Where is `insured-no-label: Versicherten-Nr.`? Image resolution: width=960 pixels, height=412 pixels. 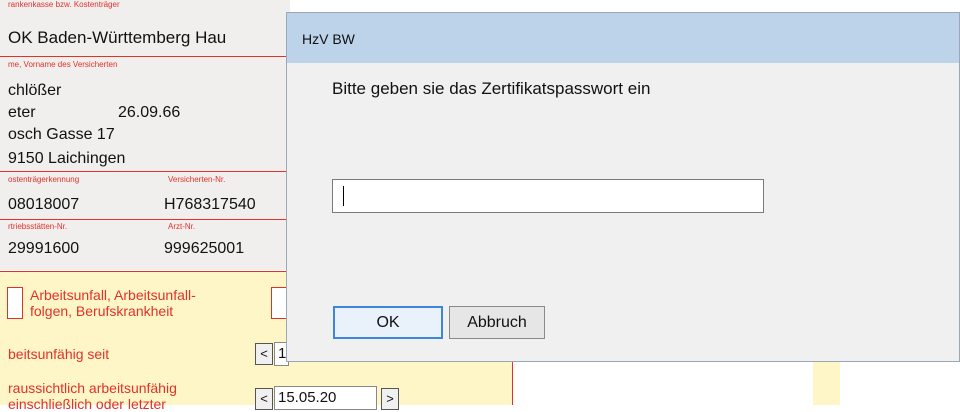
insured-no-label: Versicherten-Nr. is located at coordinates (197, 179).